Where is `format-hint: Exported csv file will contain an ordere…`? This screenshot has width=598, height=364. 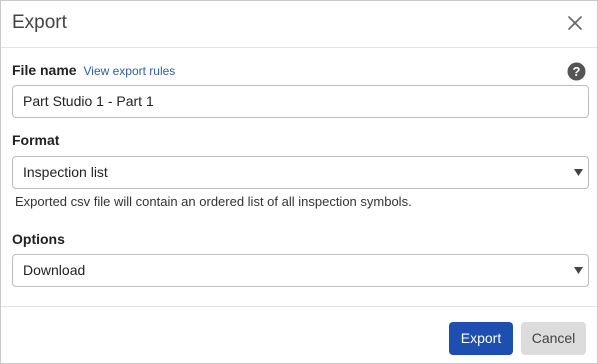 format-hint: Exported csv file will contain an ordere… is located at coordinates (213, 201).